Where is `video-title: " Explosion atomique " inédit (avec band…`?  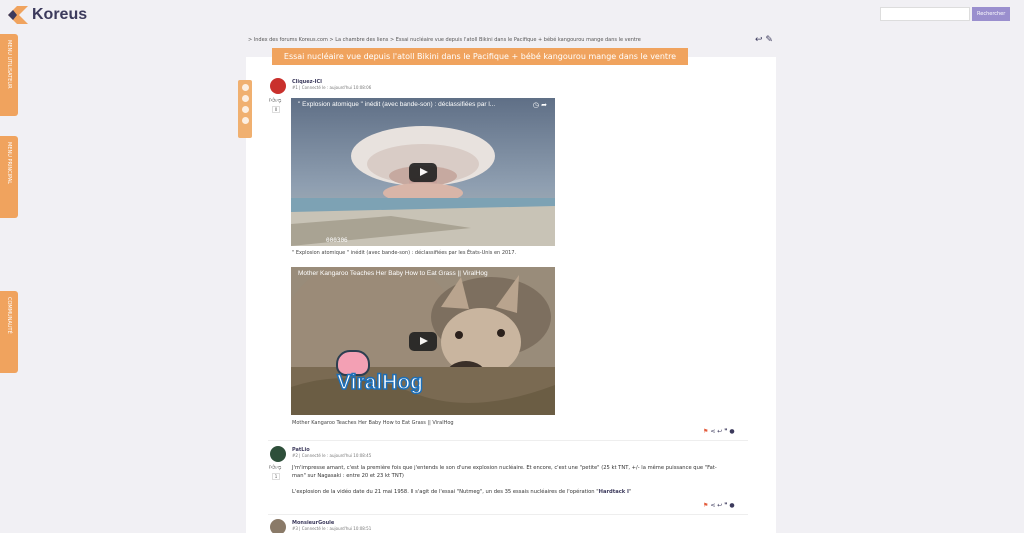 video-title: " Explosion atomique " inédit (avec band… is located at coordinates (408, 104).